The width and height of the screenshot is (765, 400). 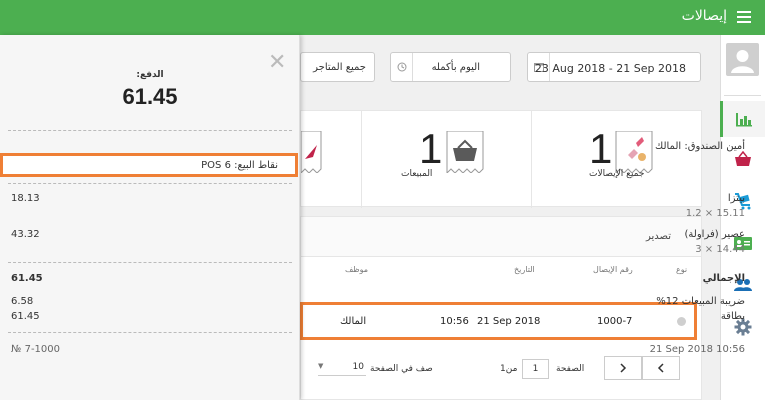 What do you see at coordinates (35, 349) in the screenshot?
I see `receipt-number: № 7-1000` at bounding box center [35, 349].